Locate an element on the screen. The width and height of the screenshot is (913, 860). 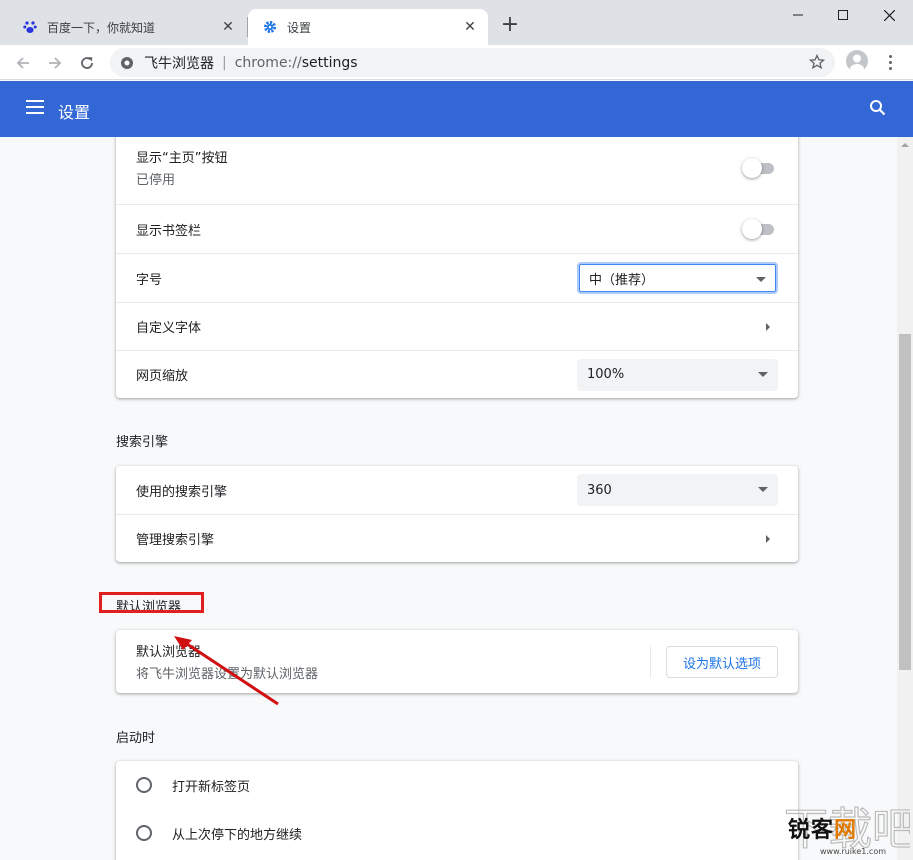
profile-avatar-icon is located at coordinates (857, 61).